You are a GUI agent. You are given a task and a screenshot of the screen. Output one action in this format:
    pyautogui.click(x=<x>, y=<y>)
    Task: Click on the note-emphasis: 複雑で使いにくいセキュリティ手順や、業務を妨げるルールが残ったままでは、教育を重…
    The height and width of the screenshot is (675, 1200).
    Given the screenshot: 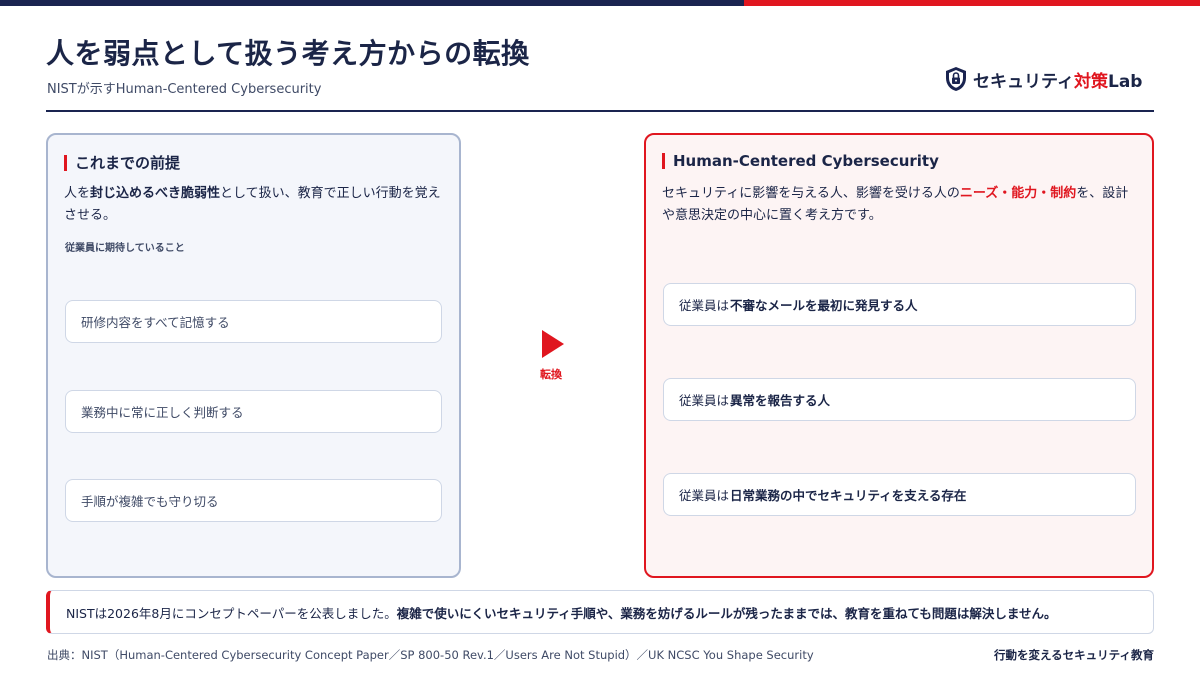 What is the action you would take?
    pyautogui.click(x=726, y=613)
    